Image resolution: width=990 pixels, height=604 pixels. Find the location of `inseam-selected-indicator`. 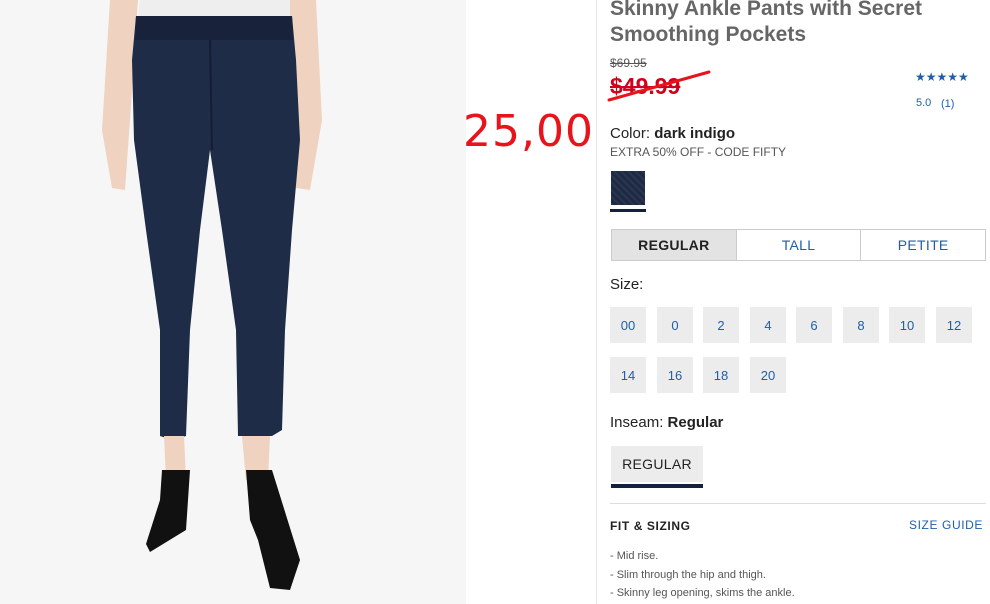

inseam-selected-indicator is located at coordinates (657, 486).